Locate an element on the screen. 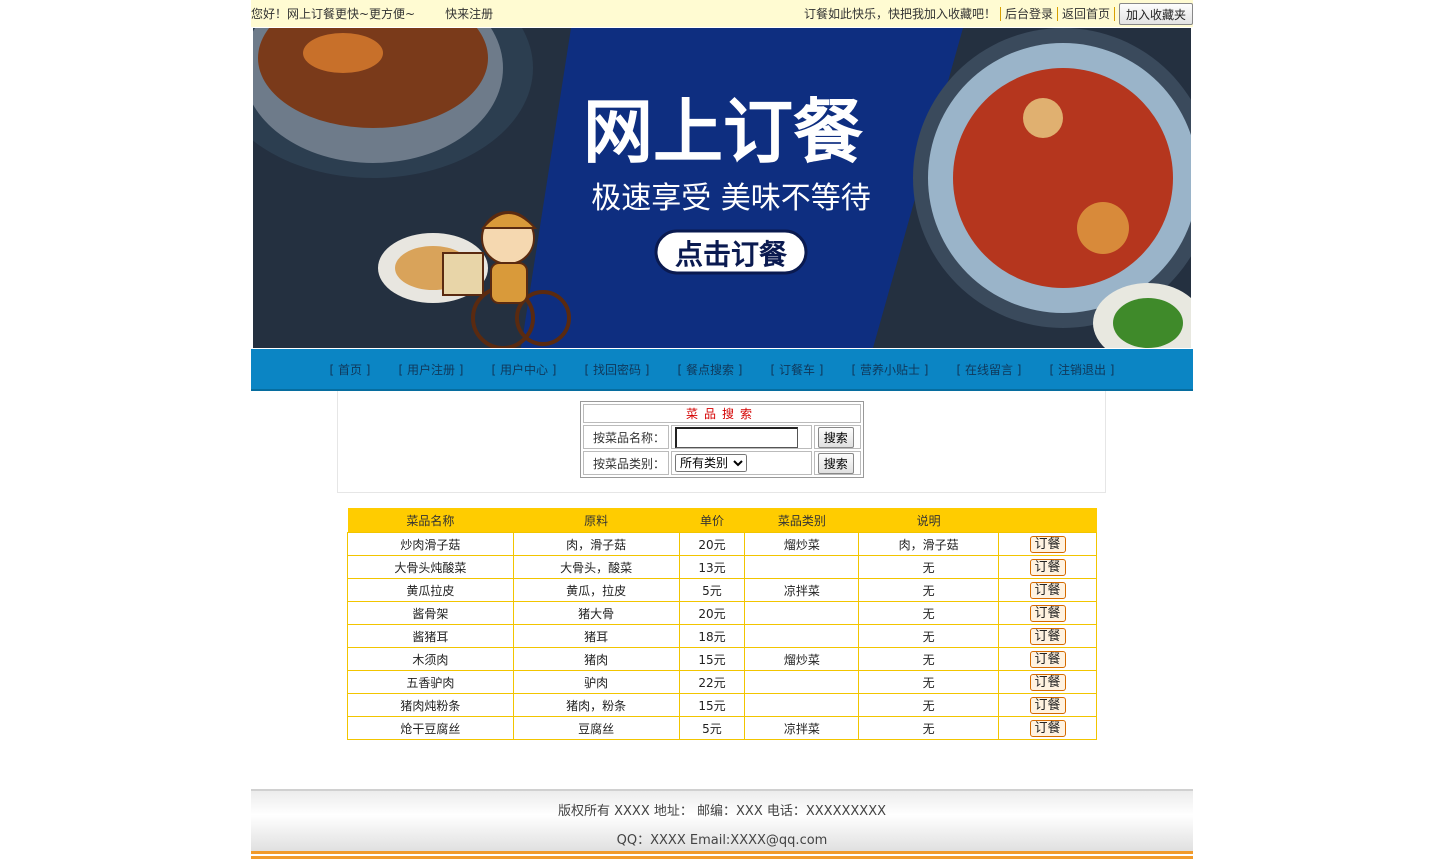  dish-name-cell: 酱猪耳 is located at coordinates (430, 636).